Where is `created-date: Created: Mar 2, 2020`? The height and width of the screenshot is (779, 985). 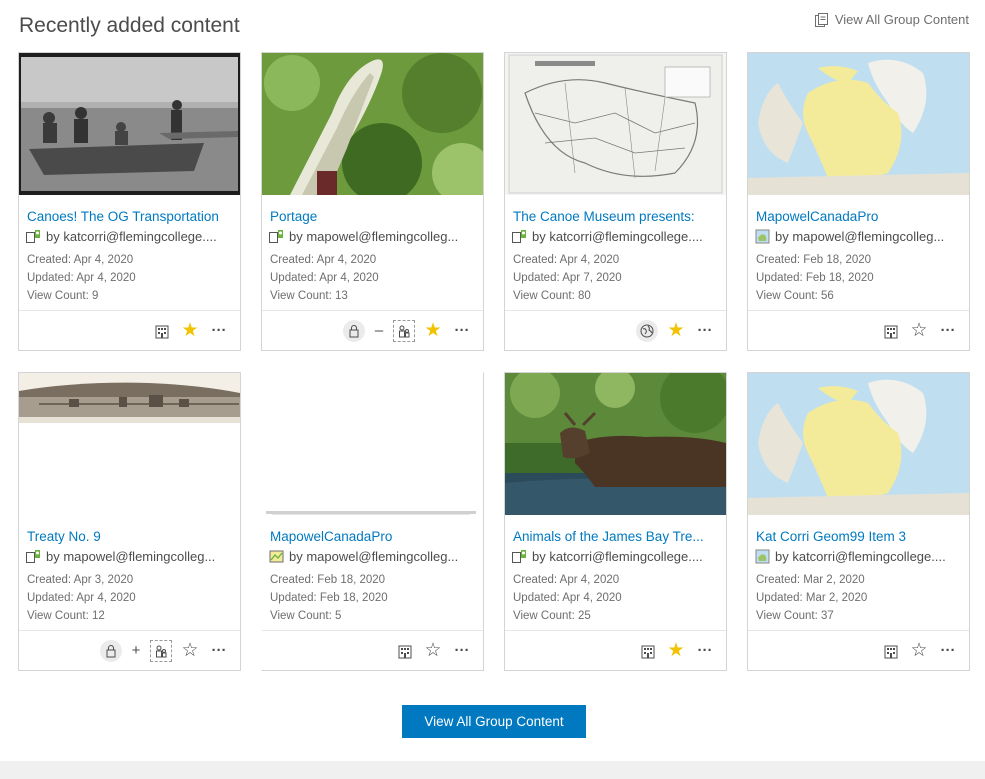 created-date: Created: Mar 2, 2020 is located at coordinates (810, 580).